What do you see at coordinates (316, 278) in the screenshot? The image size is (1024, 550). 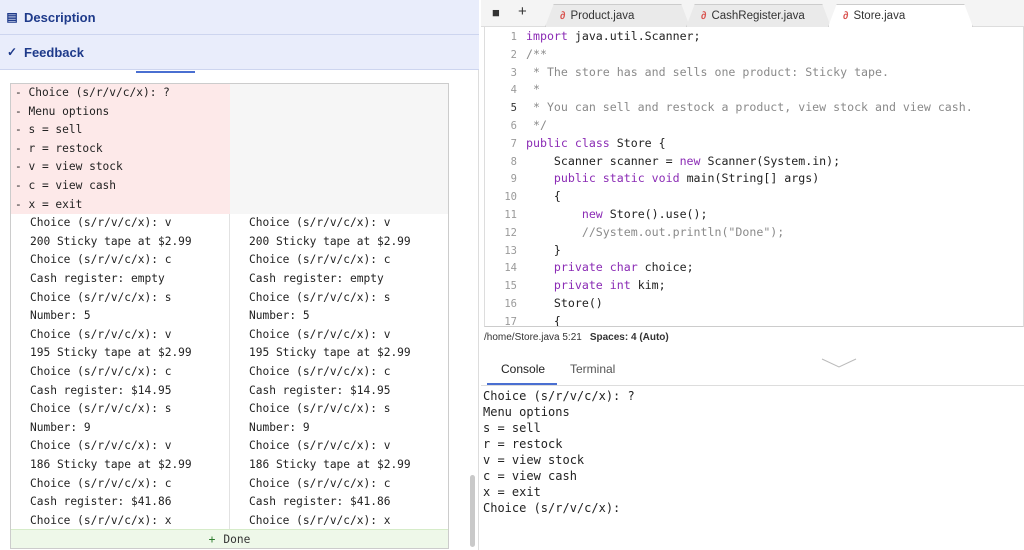 I see `diff-actual-line: Cash register: empty` at bounding box center [316, 278].